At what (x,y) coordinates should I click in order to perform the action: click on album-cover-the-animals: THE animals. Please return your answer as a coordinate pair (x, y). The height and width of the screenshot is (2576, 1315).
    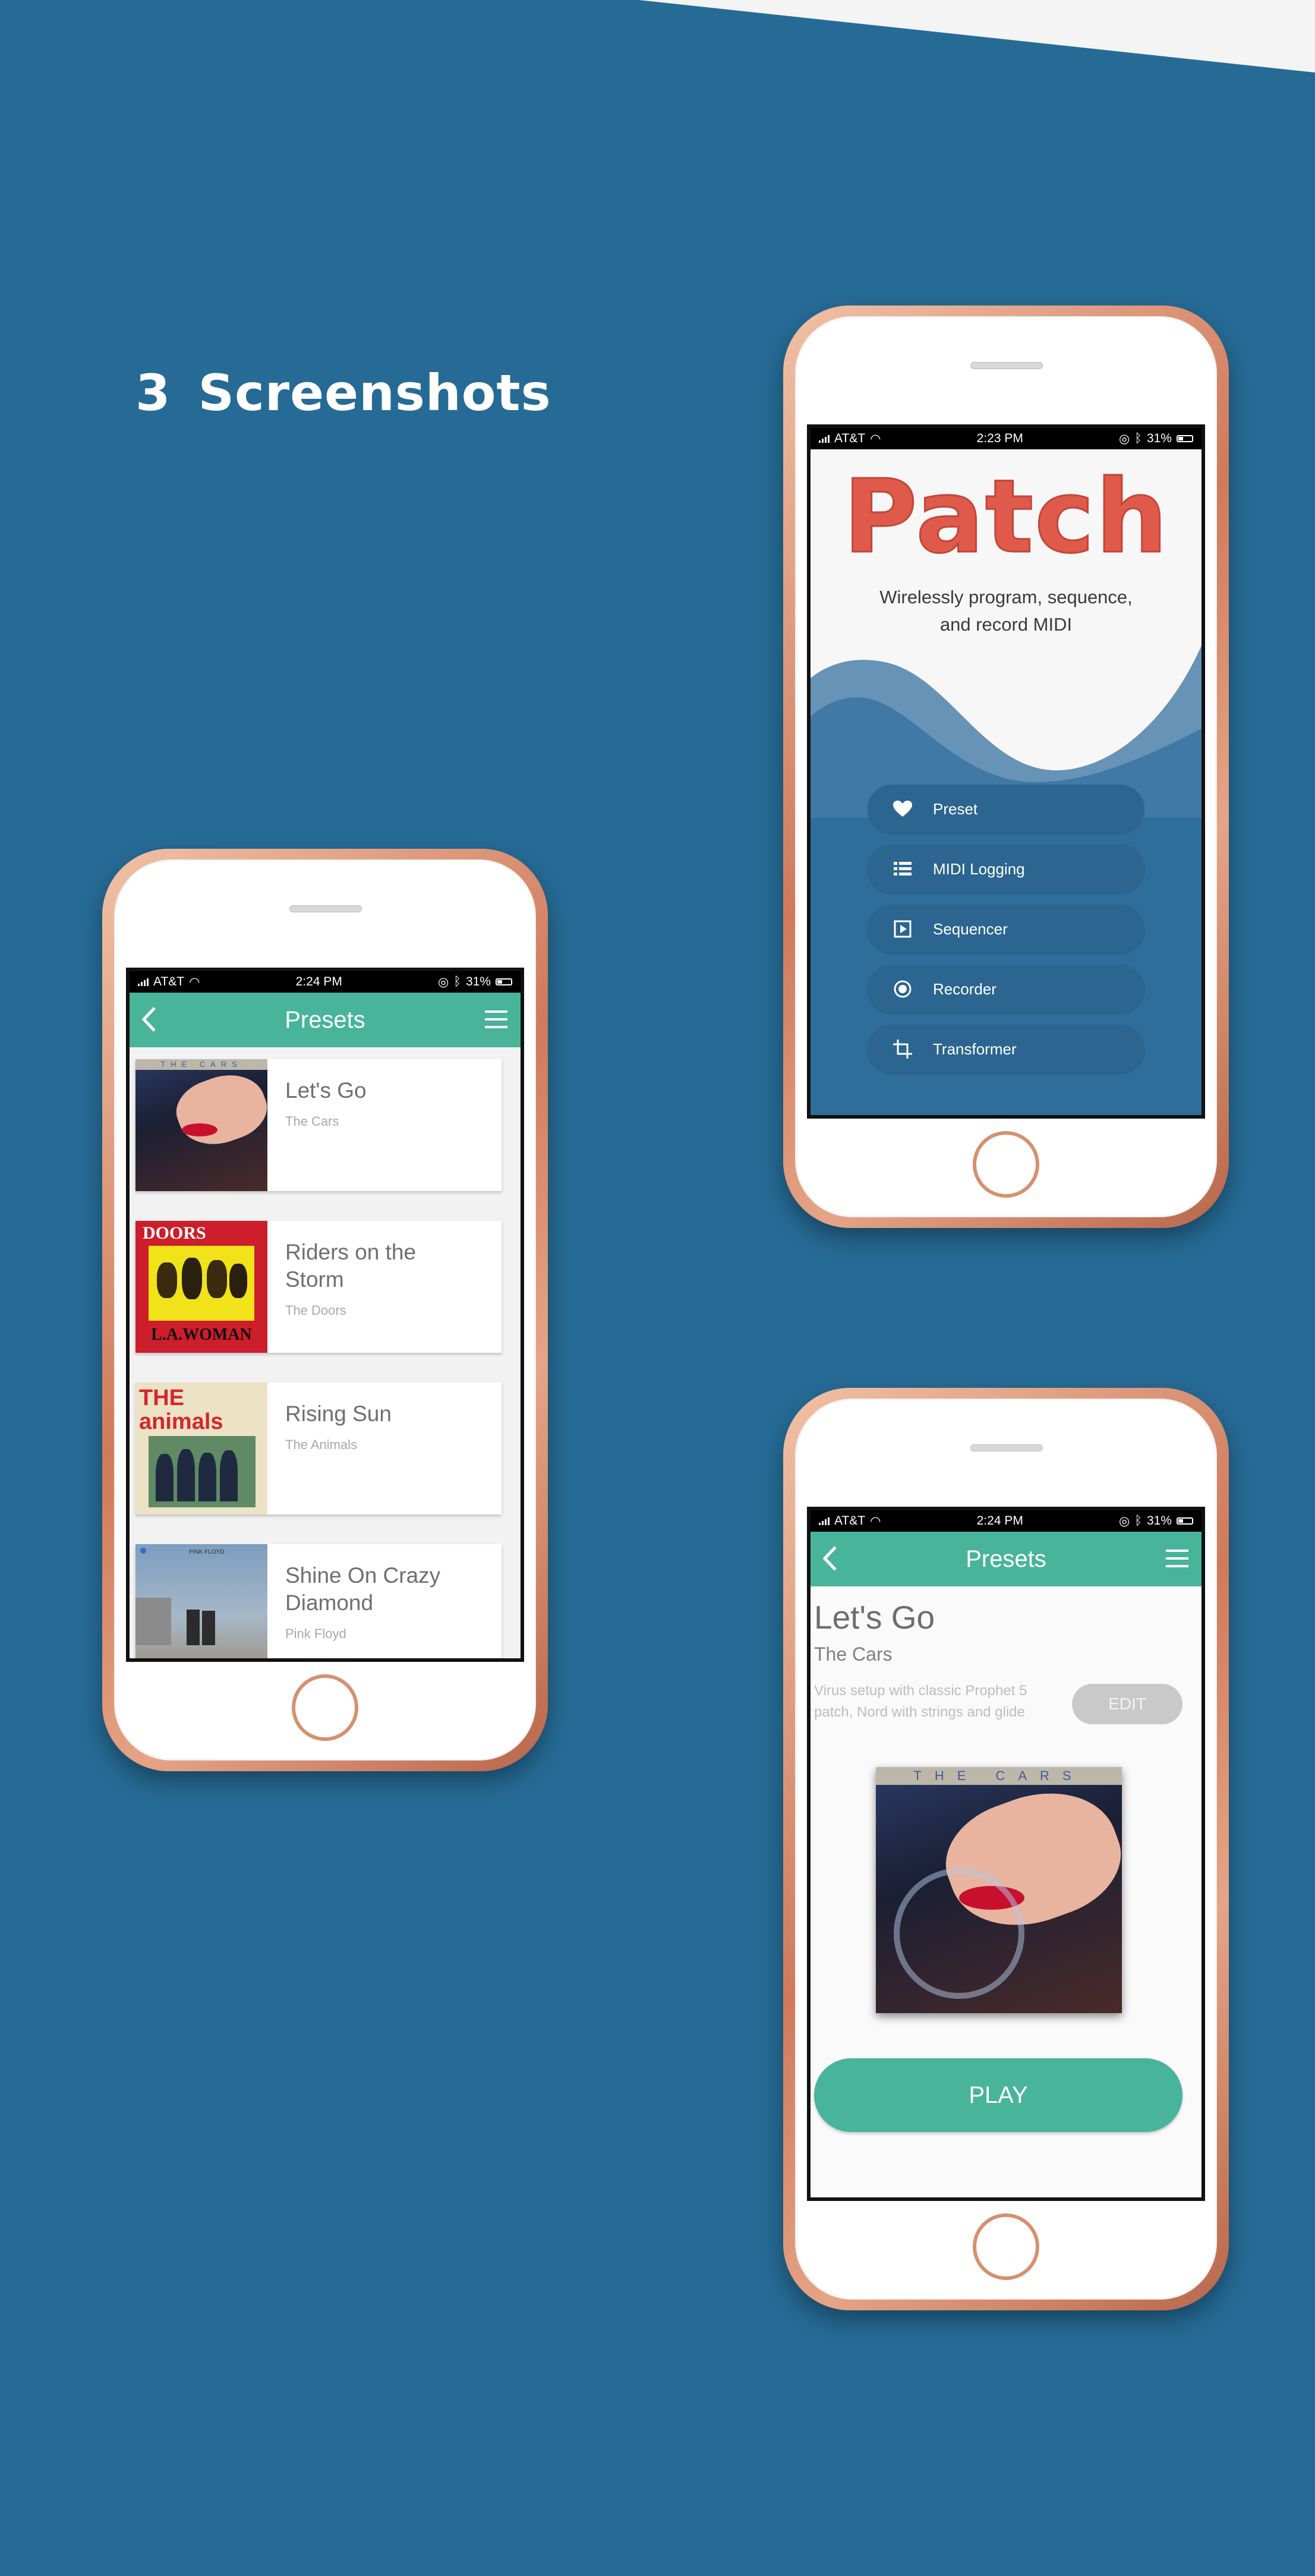
    Looking at the image, I should click on (201, 1449).